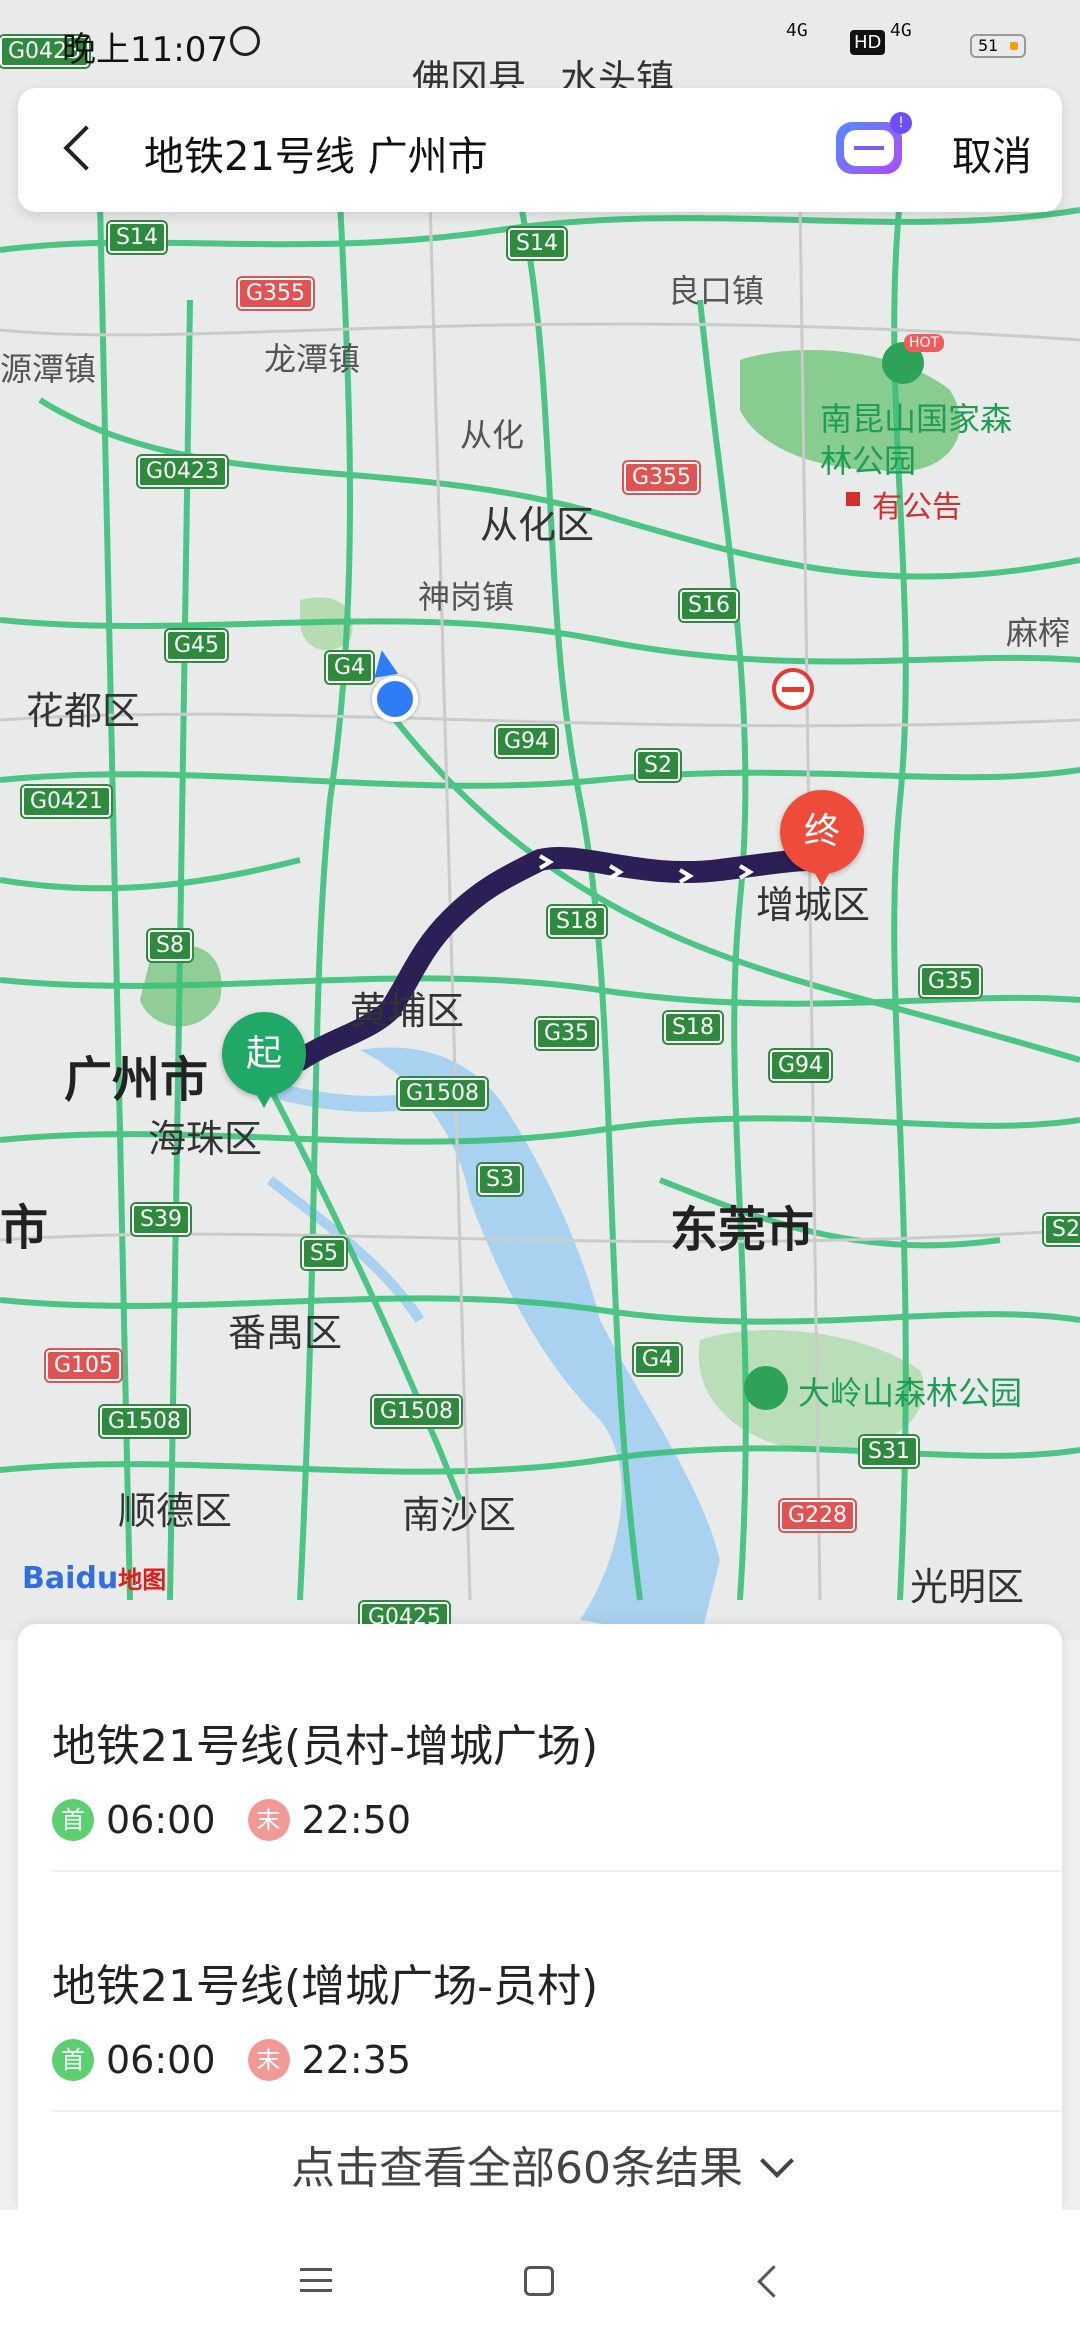 Image resolution: width=1080 pixels, height=2340 pixels. What do you see at coordinates (325, 1986) in the screenshot?
I see `line-title: 地铁21号线(增城广场-员村)` at bounding box center [325, 1986].